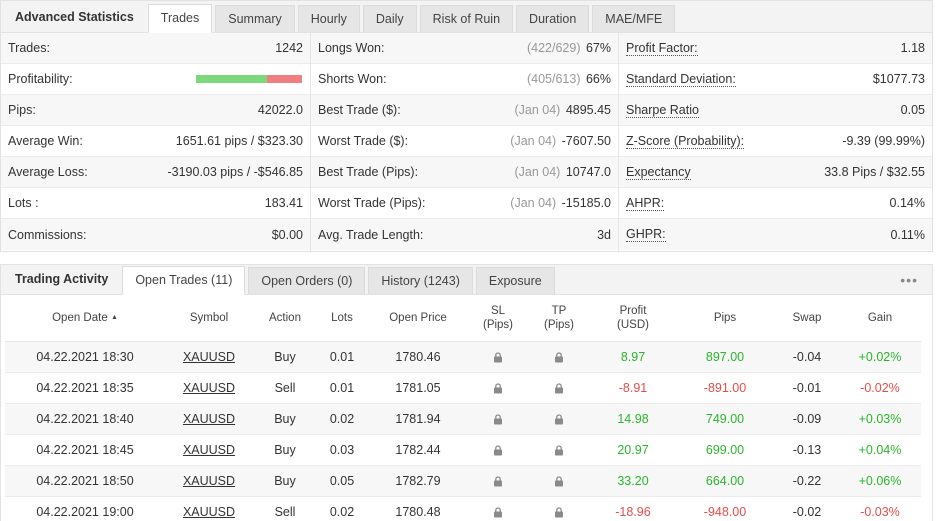 The width and height of the screenshot is (939, 521). Describe the element at coordinates (464, 79) in the screenshot. I see `stat-shorts-won: Shorts Won: (405/613) 66%` at that location.